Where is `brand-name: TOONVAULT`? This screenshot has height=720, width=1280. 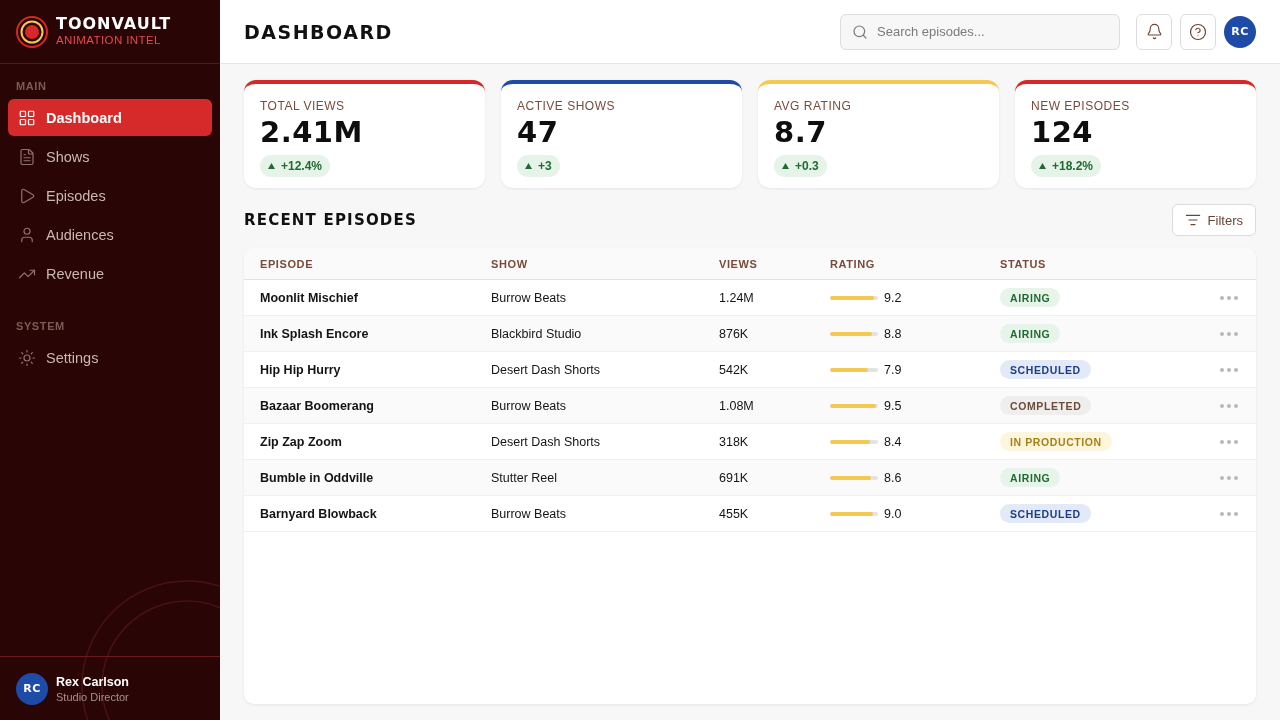
brand-name: TOONVAULT is located at coordinates (114, 24).